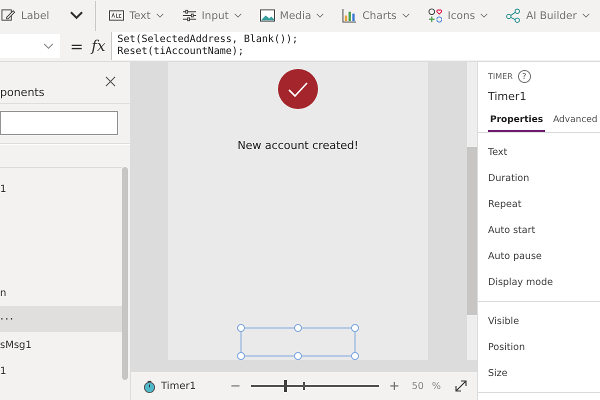 The width and height of the screenshot is (600, 400). Describe the element at coordinates (544, 204) in the screenshot. I see `property-label: Repeat` at that location.